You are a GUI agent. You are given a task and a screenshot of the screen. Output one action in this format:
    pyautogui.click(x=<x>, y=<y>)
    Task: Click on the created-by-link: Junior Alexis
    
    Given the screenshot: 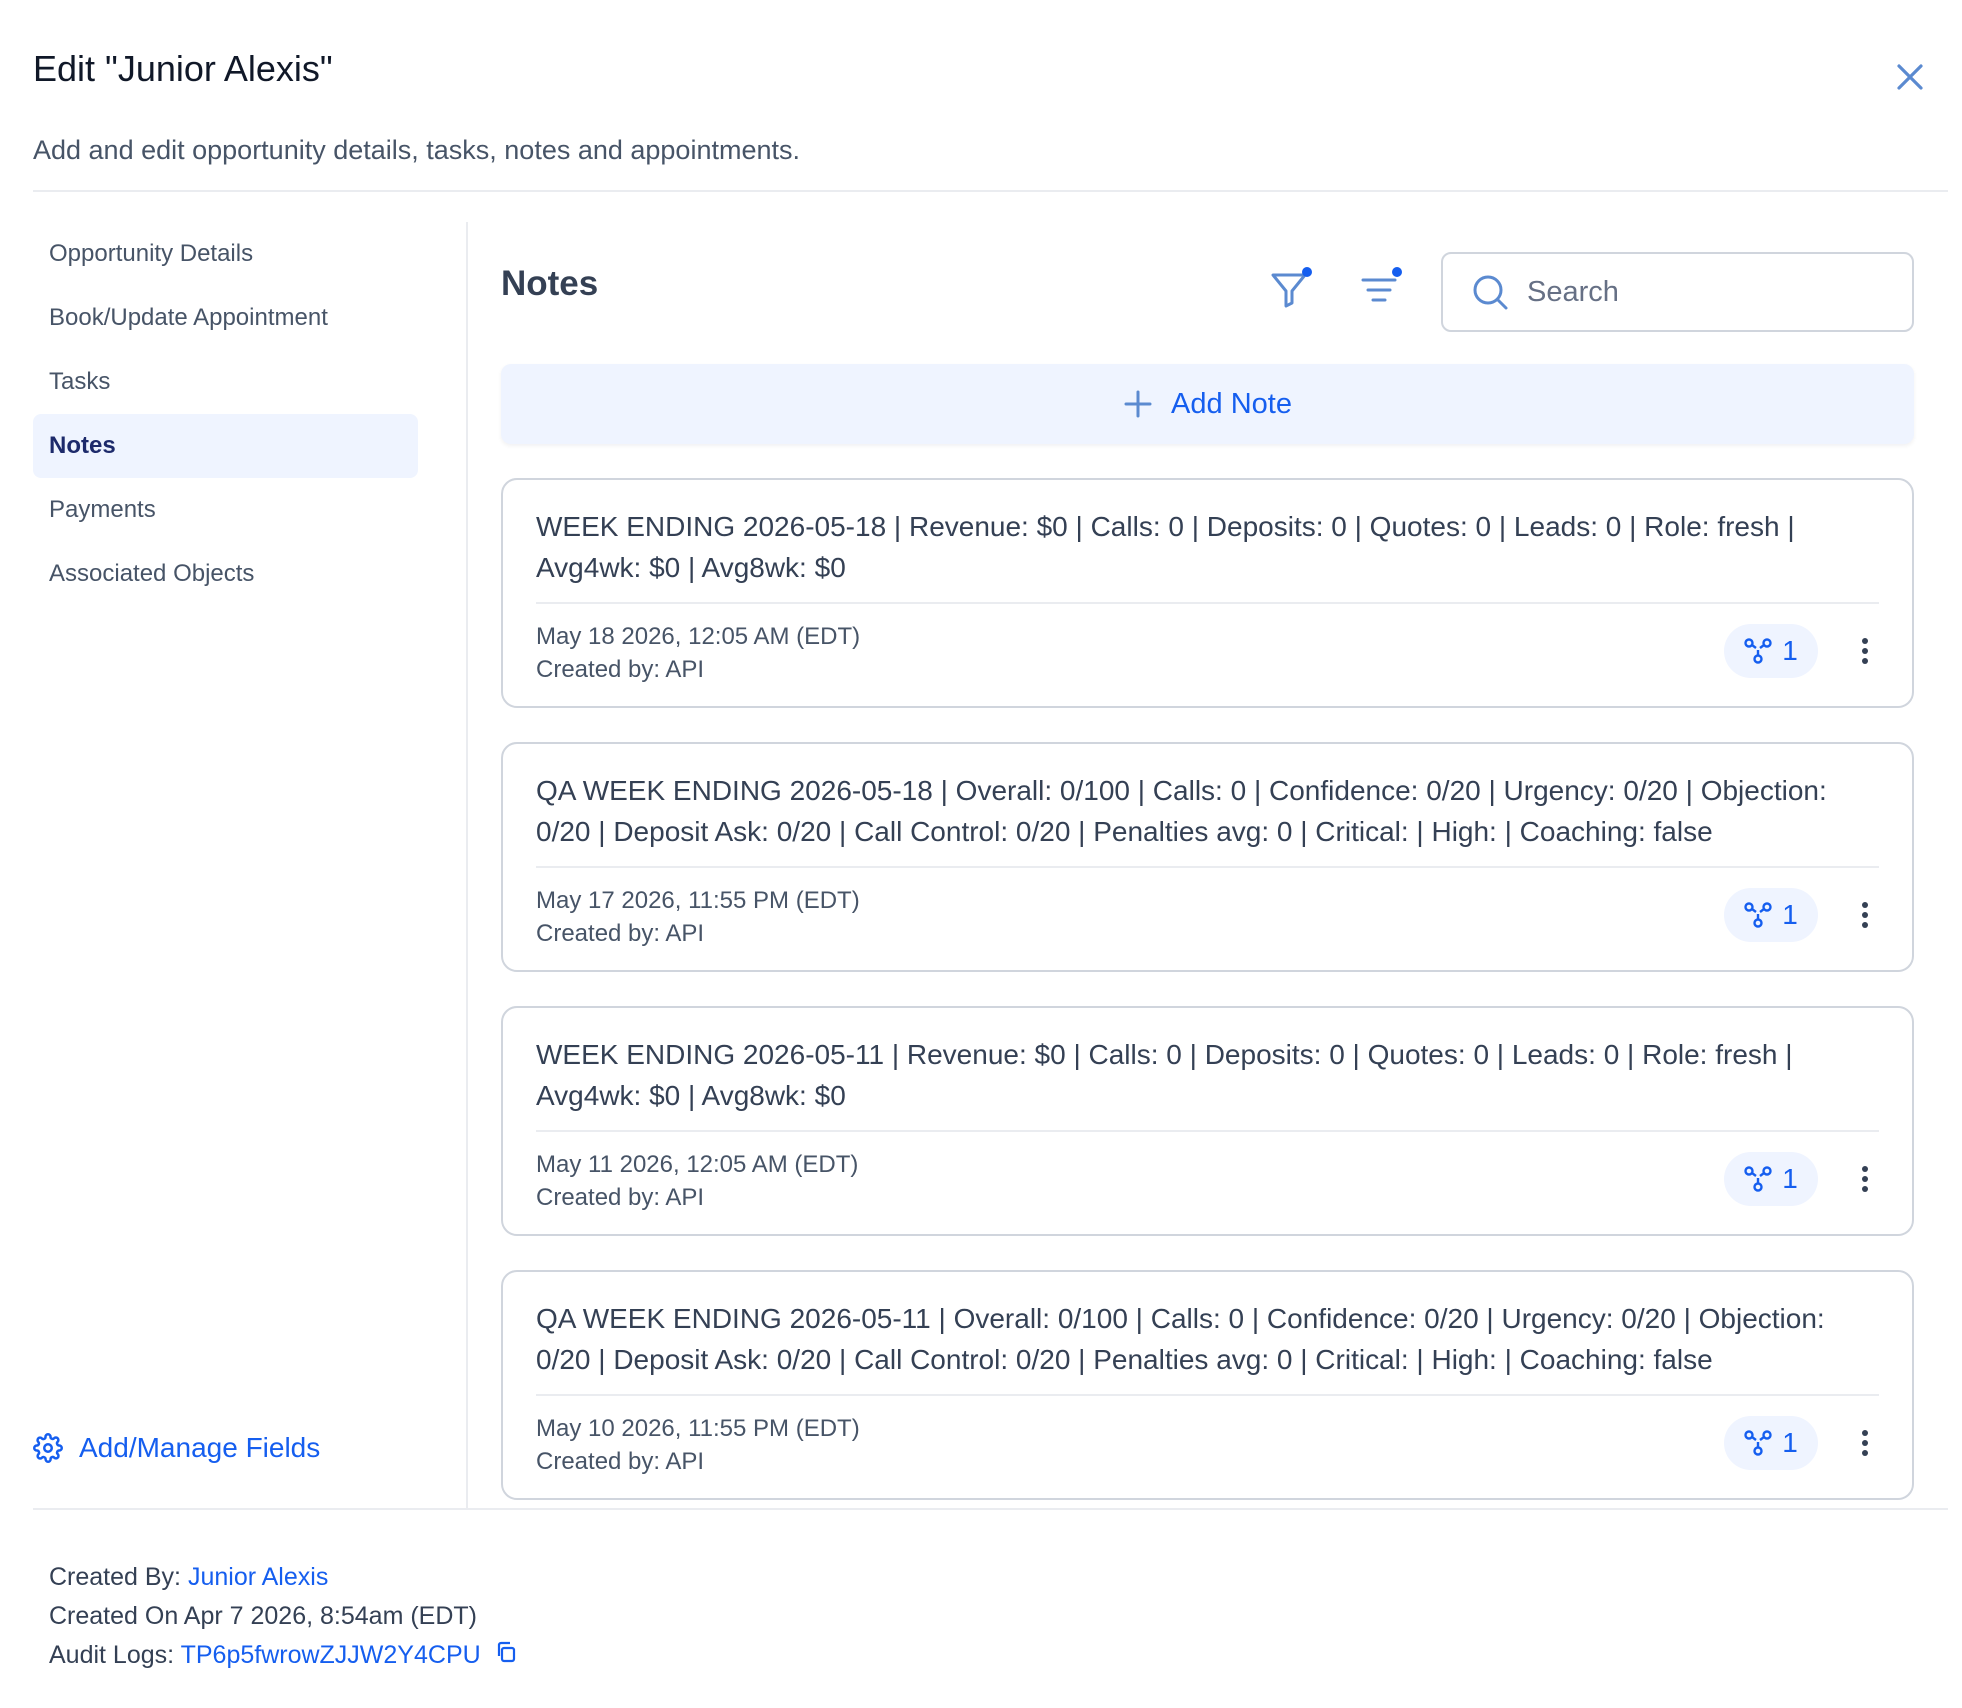 What is the action you would take?
    pyautogui.click(x=258, y=1577)
    